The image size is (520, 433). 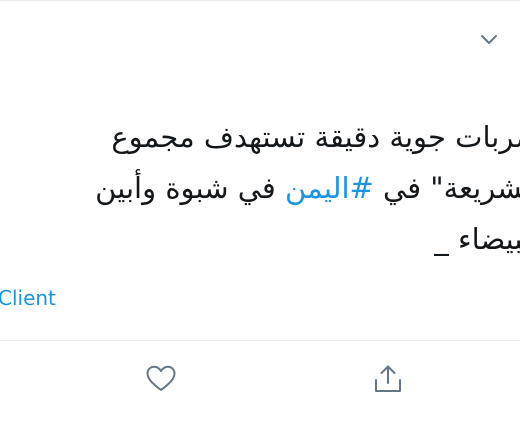 What do you see at coordinates (451, 188) in the screenshot?
I see `tweet-line-2-start: الشريعة" في` at bounding box center [451, 188].